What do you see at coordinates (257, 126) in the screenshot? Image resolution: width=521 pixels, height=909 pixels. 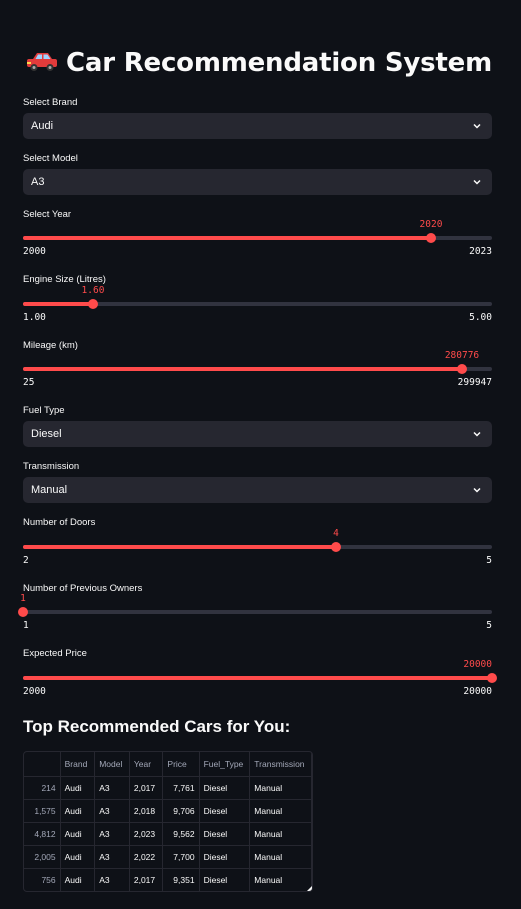 I see `brand-select: Audi` at bounding box center [257, 126].